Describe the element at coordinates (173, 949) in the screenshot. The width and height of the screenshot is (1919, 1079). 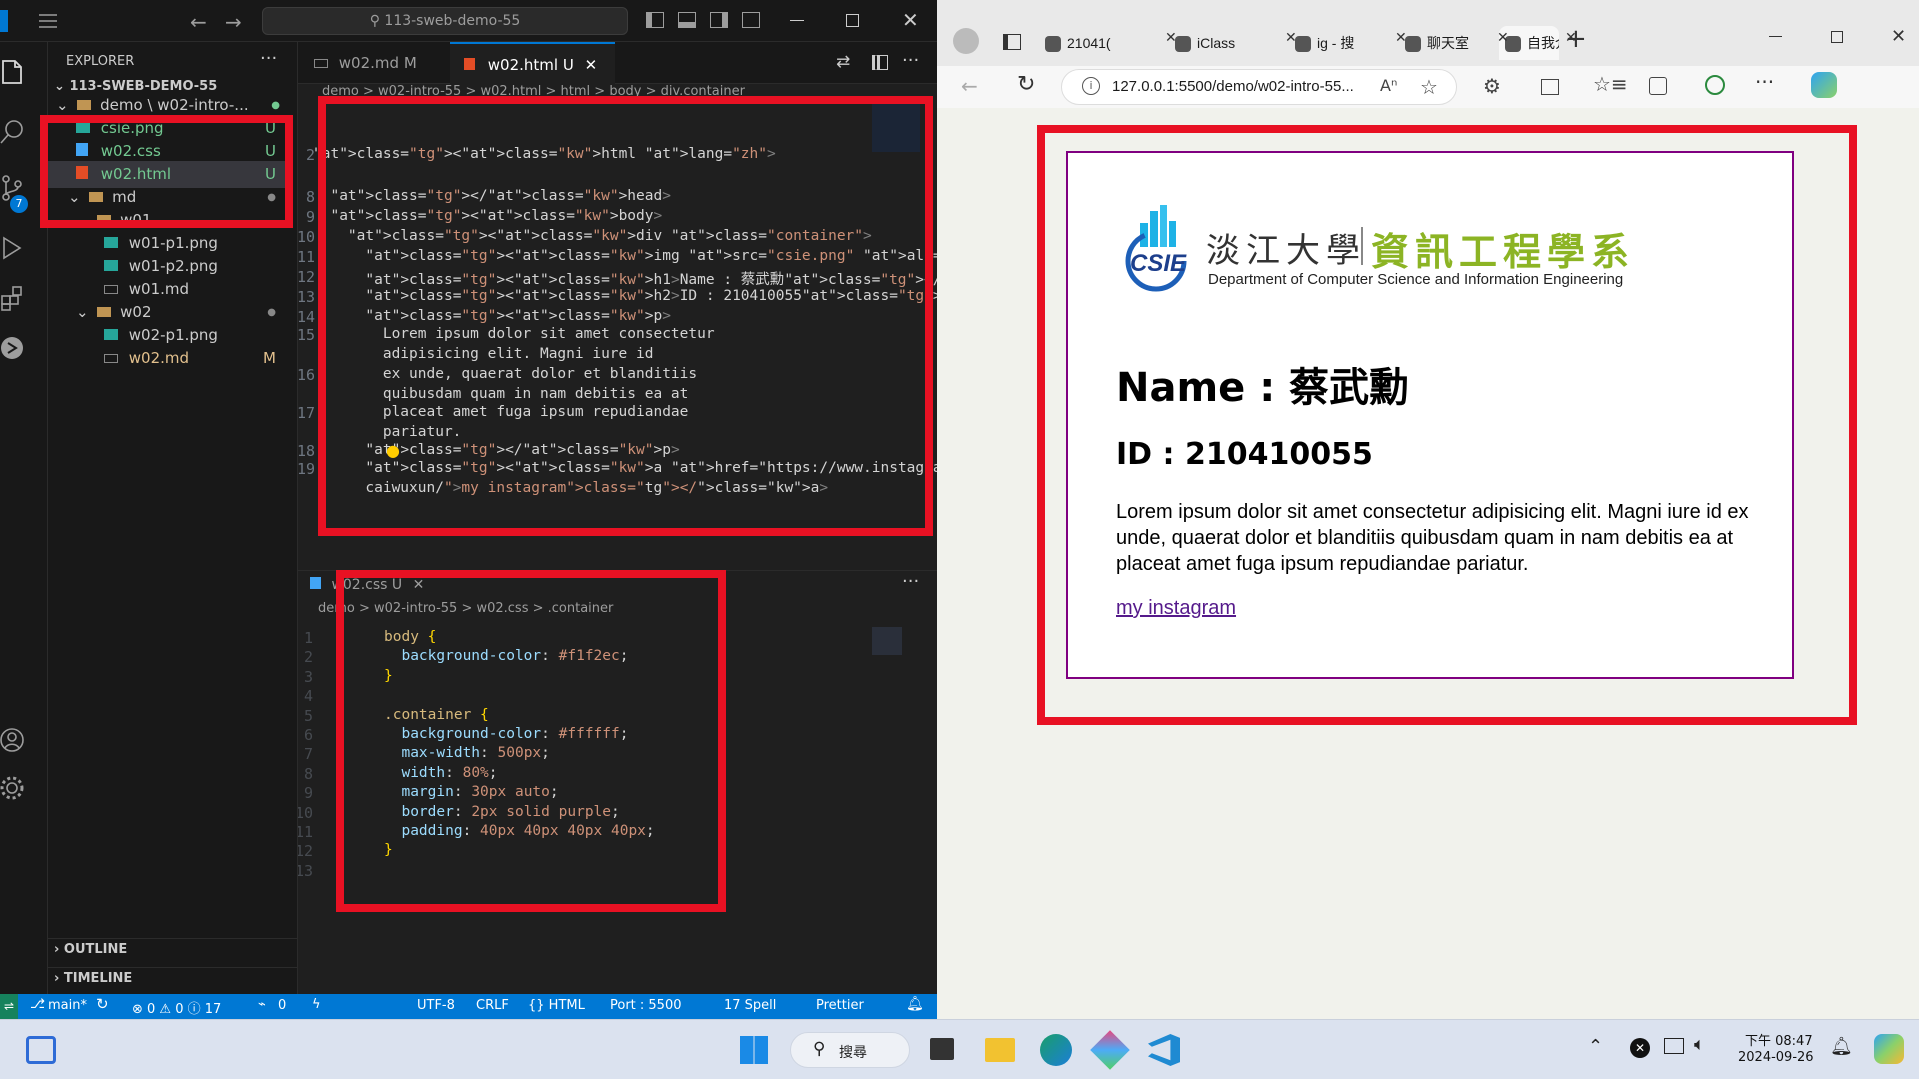
I see `outline-section: › OUTLINE` at that location.